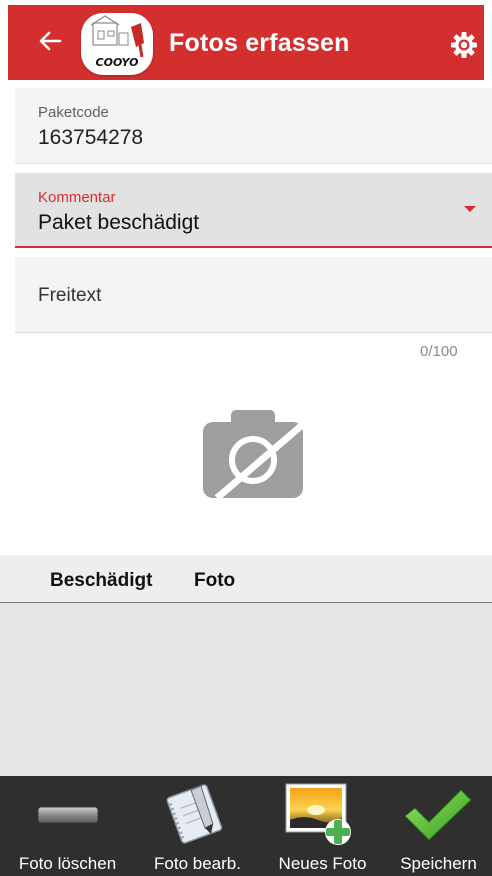  I want to click on add-photo-icon, so click(318, 814).